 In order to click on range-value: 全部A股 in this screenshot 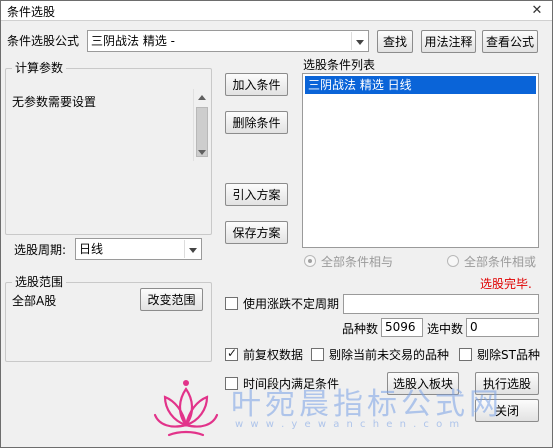, I will do `click(34, 301)`.